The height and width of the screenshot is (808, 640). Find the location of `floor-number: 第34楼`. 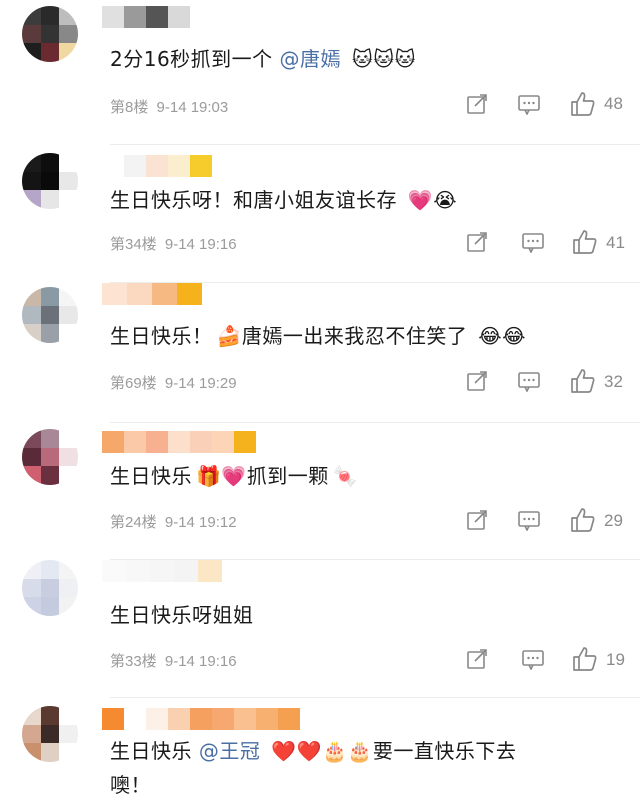

floor-number: 第34楼 is located at coordinates (133, 244).